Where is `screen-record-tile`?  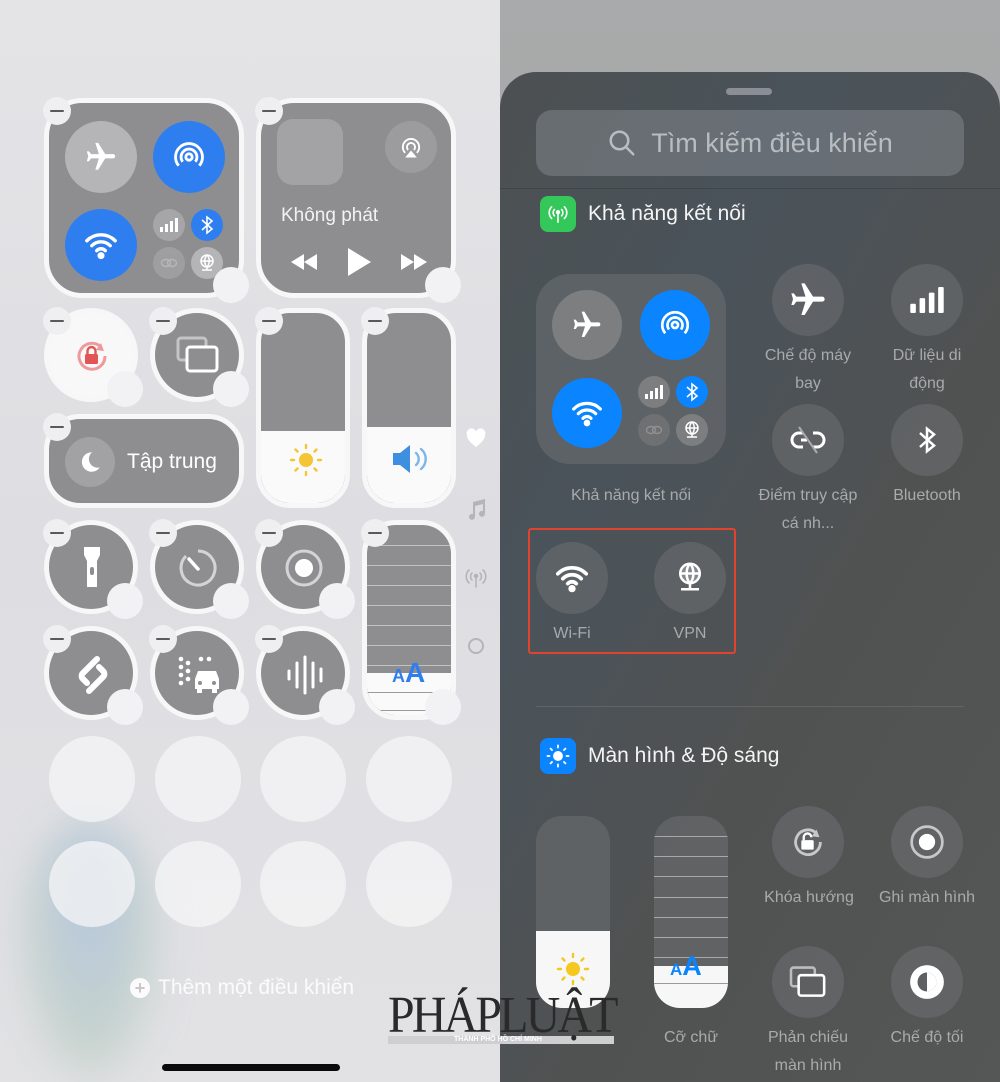 screen-record-tile is located at coordinates (305, 569).